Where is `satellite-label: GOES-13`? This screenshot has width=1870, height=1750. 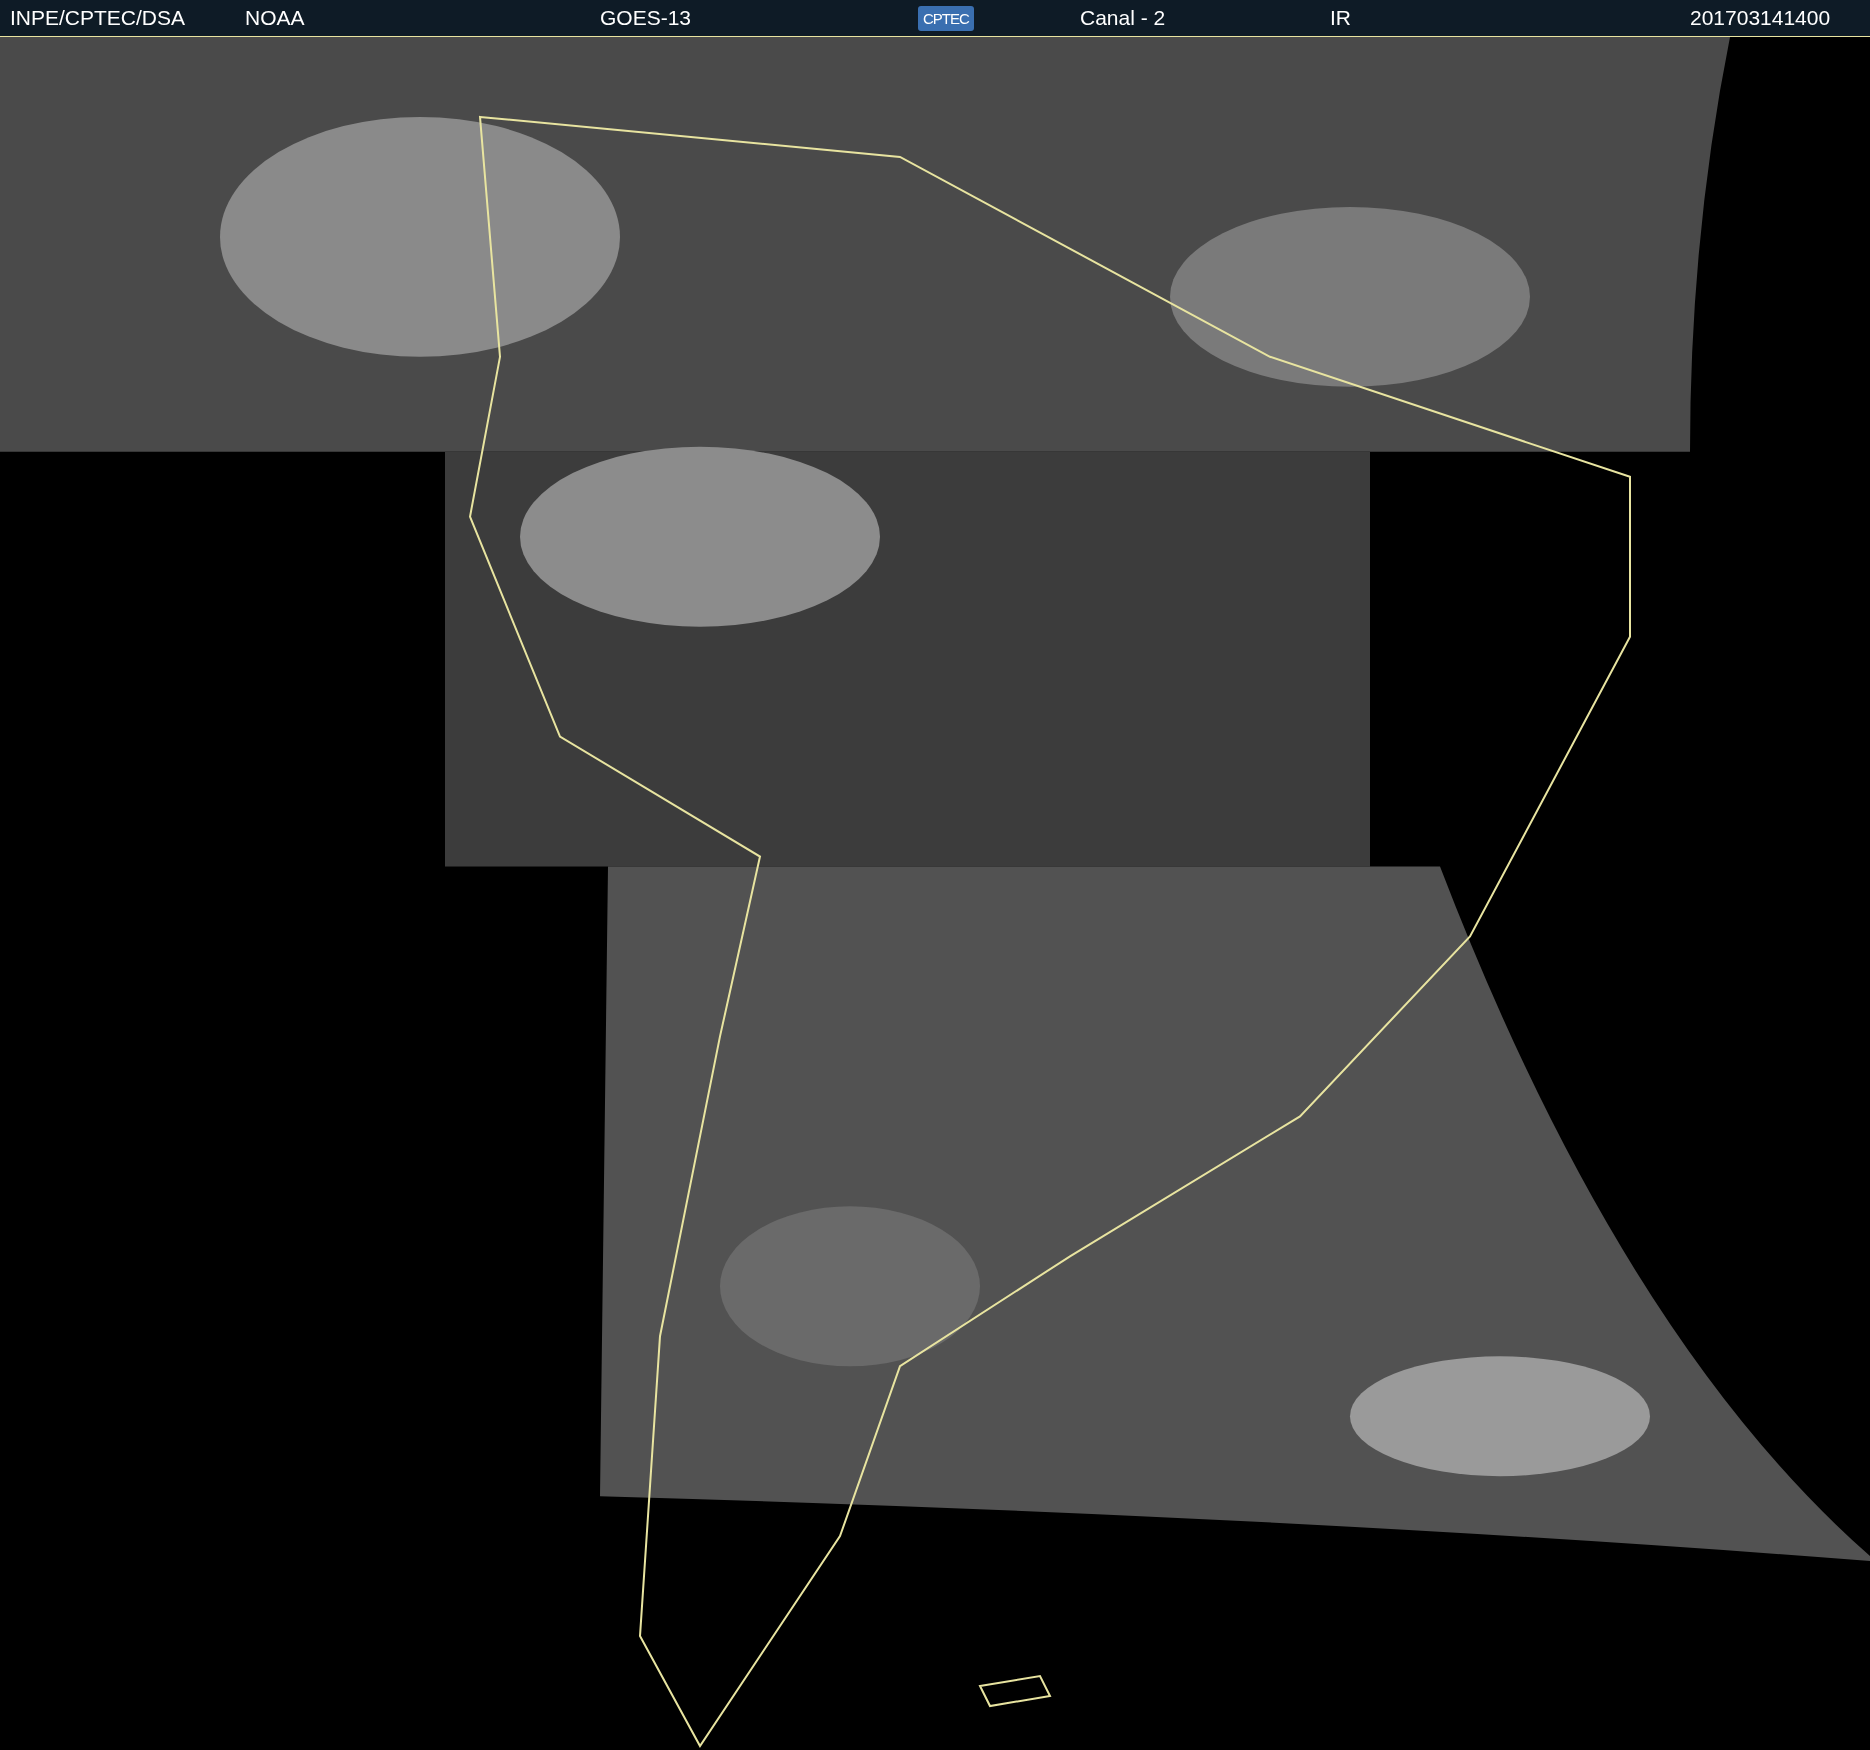
satellite-label: GOES-13 is located at coordinates (646, 18).